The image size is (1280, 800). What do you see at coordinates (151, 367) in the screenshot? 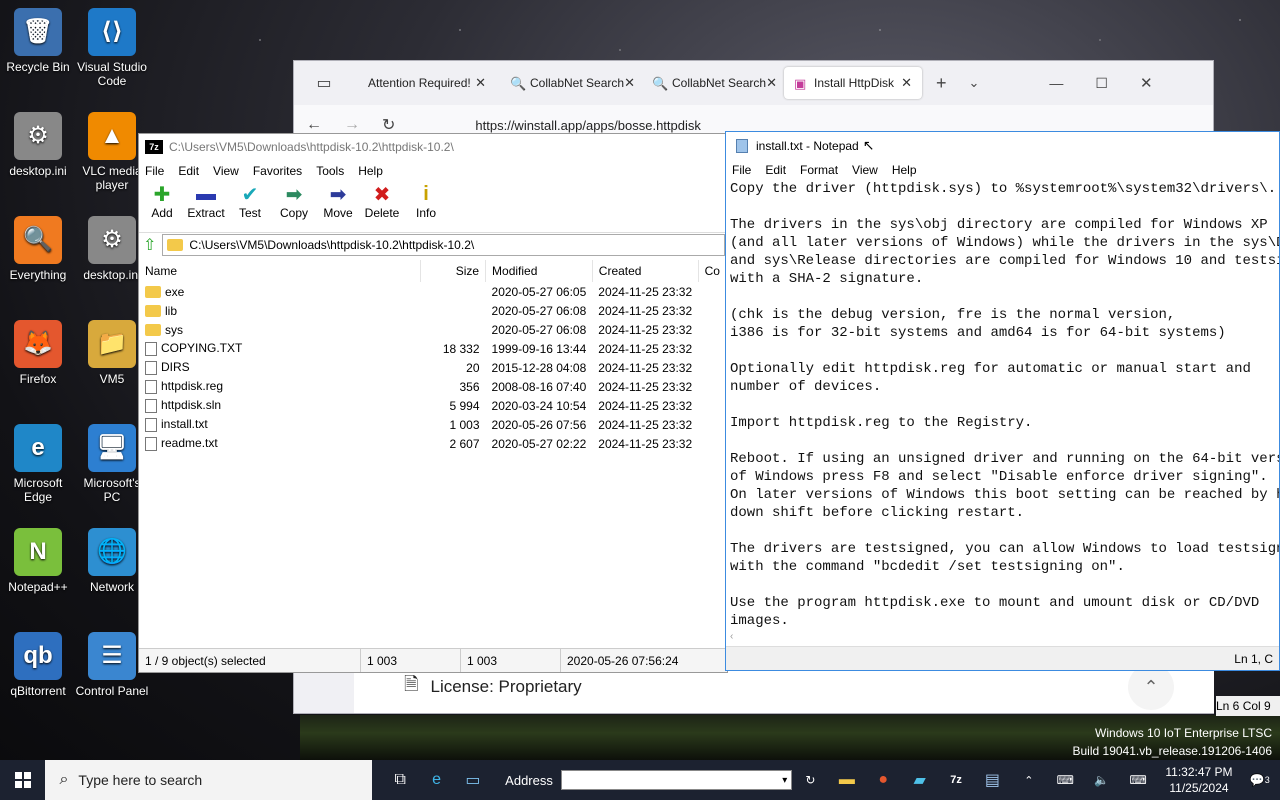
I see `file-icon` at bounding box center [151, 367].